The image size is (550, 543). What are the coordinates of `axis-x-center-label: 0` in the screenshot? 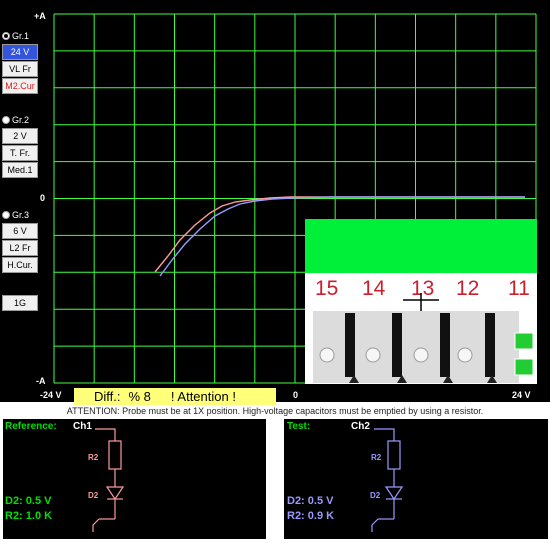 It's located at (296, 395).